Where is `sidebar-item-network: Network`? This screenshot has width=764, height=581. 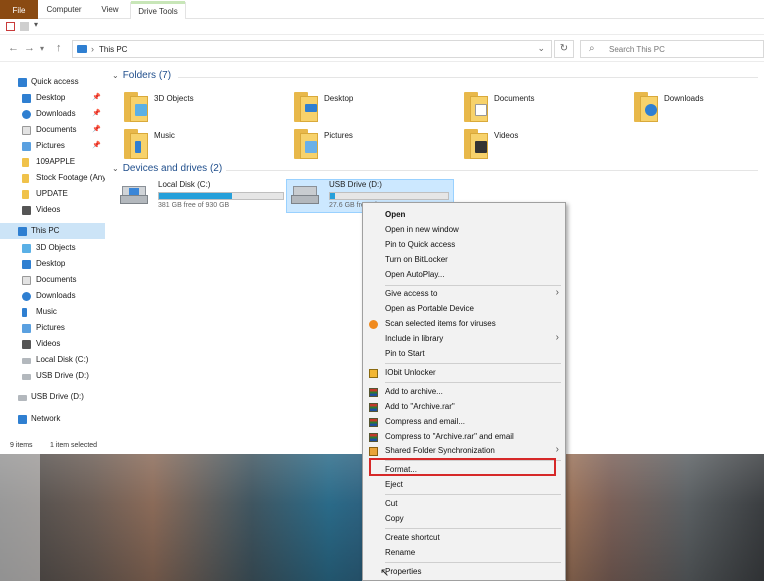
sidebar-item-network: Network is located at coordinates (52, 419).